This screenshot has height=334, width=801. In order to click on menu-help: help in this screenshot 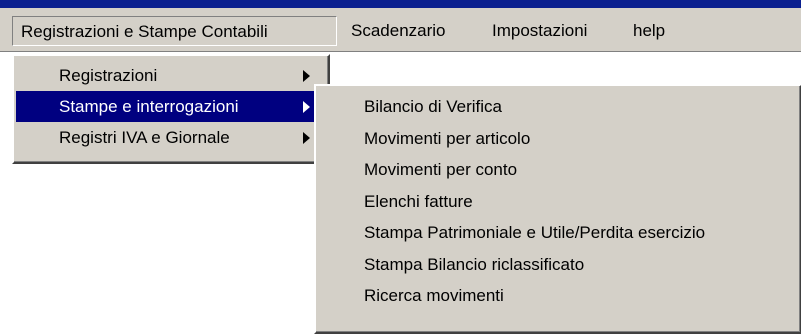, I will do `click(649, 31)`.